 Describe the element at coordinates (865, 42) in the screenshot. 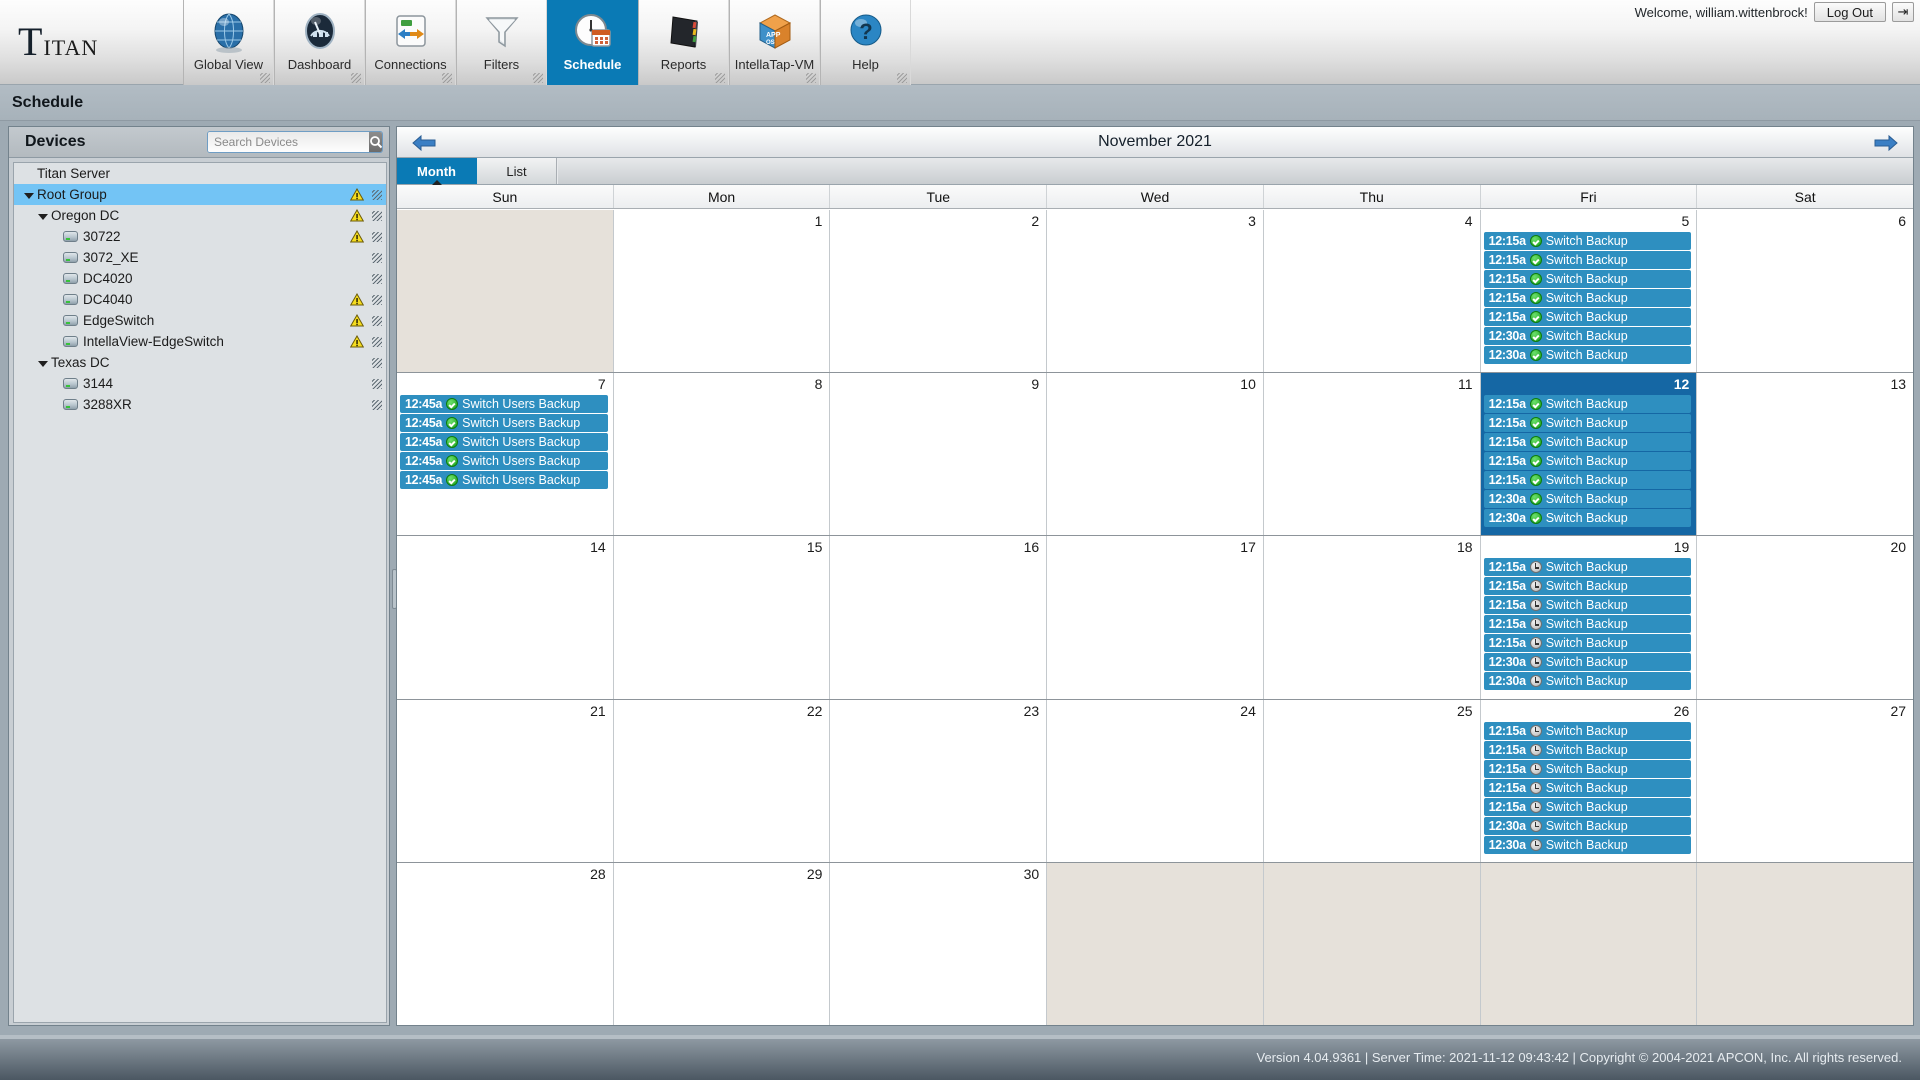

I see `nav-button-help: ? Help` at that location.